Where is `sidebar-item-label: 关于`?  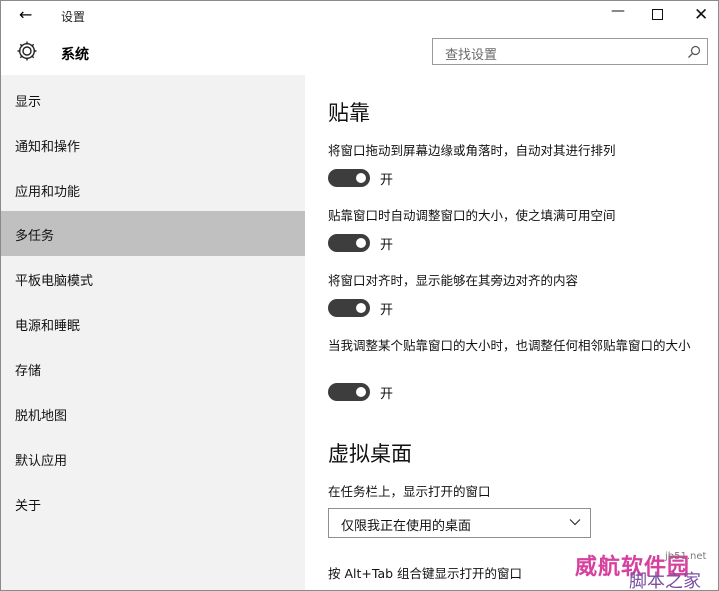
sidebar-item-label: 关于 is located at coordinates (28, 506).